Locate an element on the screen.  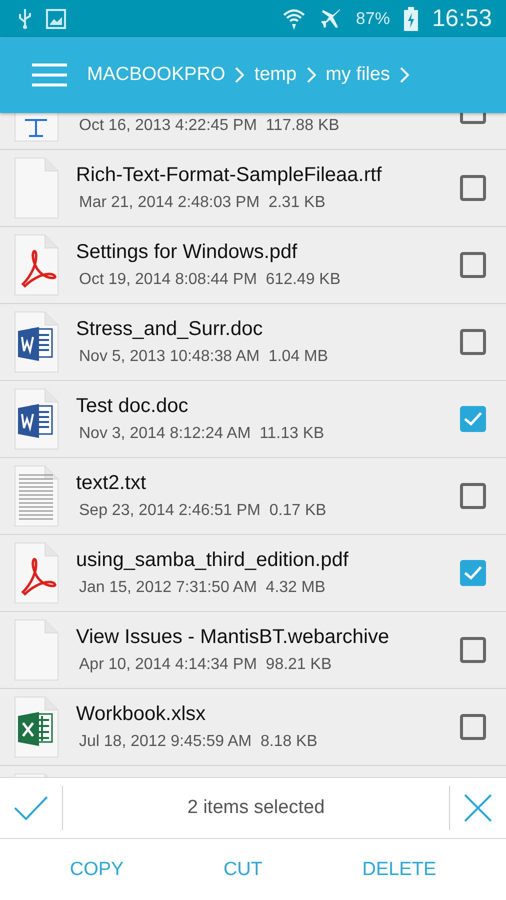
text-document-icon is located at coordinates (36, 496).